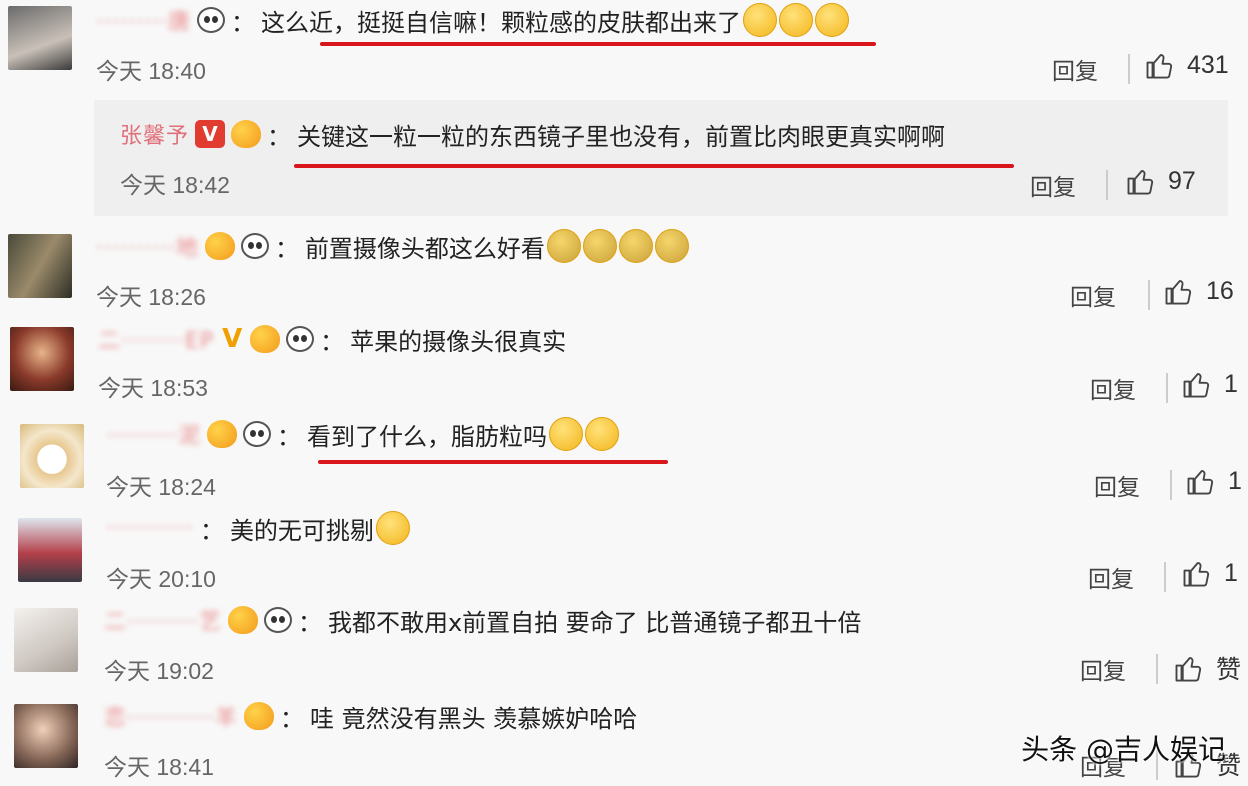 The height and width of the screenshot is (786, 1248). What do you see at coordinates (1182, 180) in the screenshot?
I see `like-count: 97` at bounding box center [1182, 180].